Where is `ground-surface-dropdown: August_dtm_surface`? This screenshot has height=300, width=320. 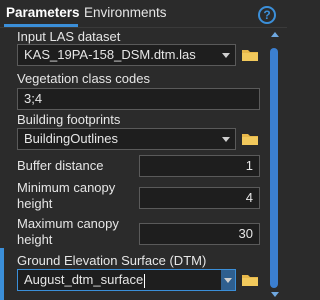
ground-surface-dropdown: August_dtm_surface is located at coordinates (126, 280).